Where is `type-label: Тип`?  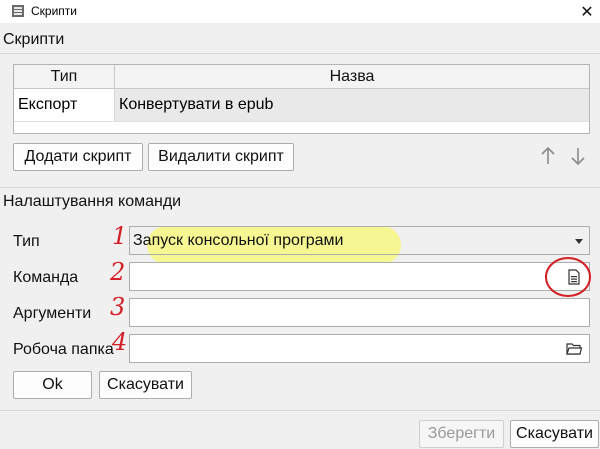 type-label: Тип is located at coordinates (26, 241).